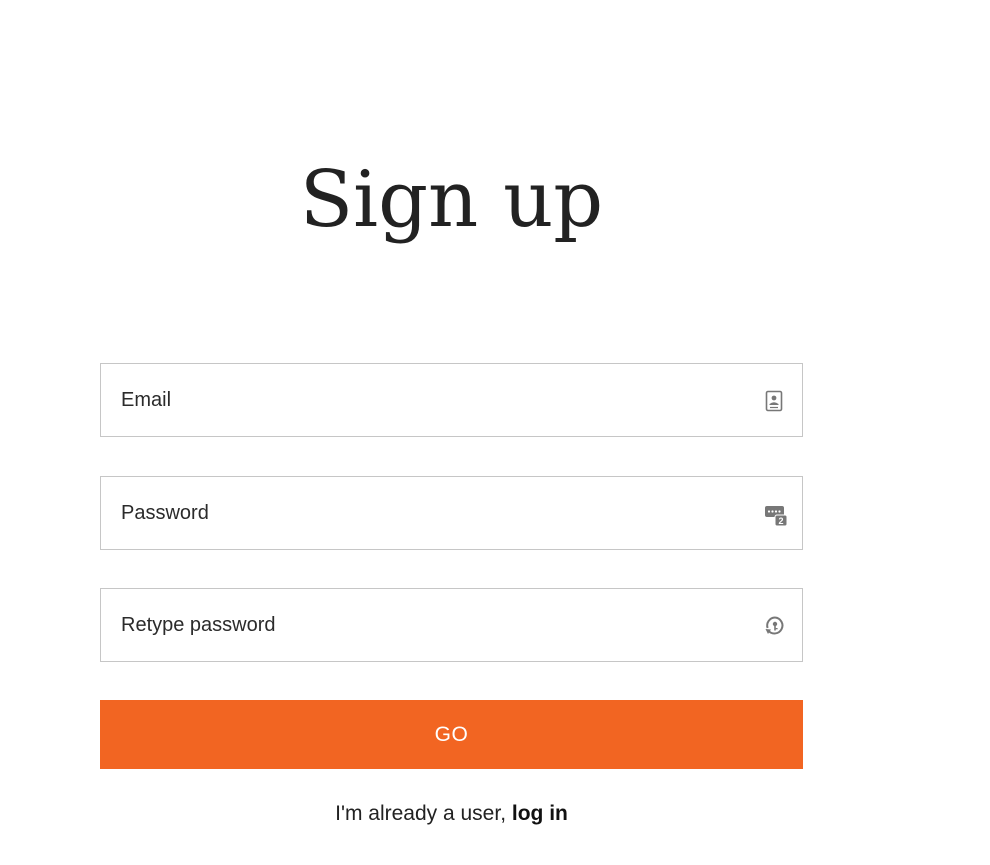  I want to click on password-field, so click(451, 513).